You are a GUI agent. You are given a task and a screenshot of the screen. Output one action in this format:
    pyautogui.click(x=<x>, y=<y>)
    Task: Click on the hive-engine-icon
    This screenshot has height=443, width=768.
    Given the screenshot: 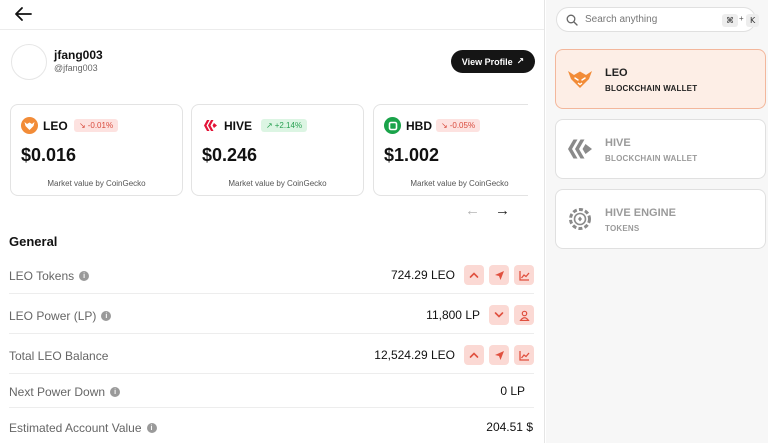 What is the action you would take?
    pyautogui.click(x=580, y=219)
    